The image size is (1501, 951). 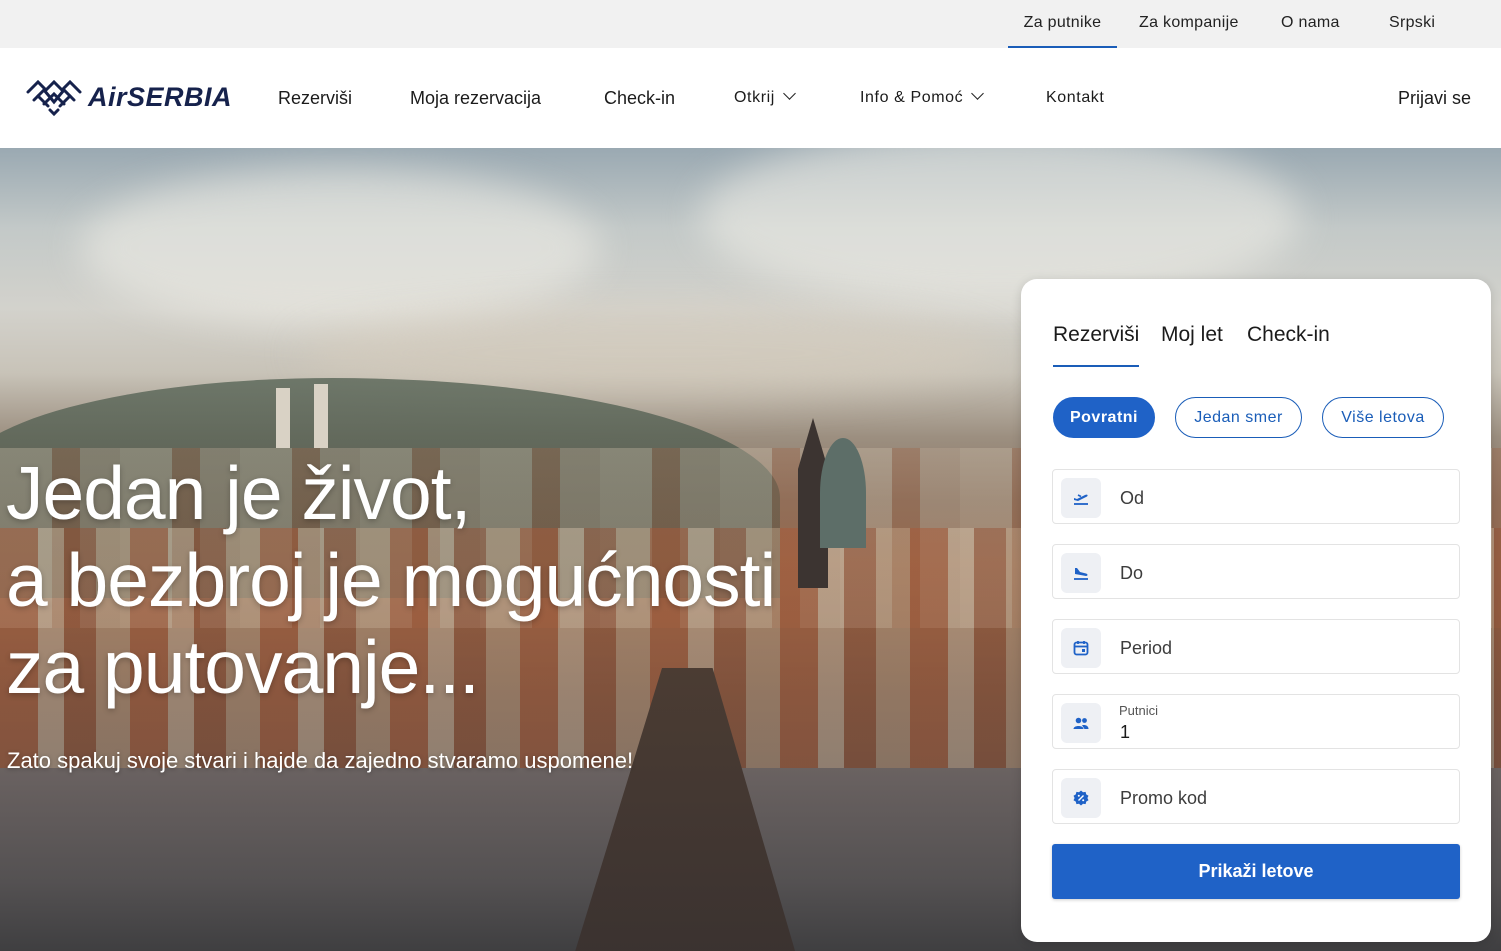 I want to click on nav-info-pomoc-label: Info & Pomoć, so click(x=912, y=97).